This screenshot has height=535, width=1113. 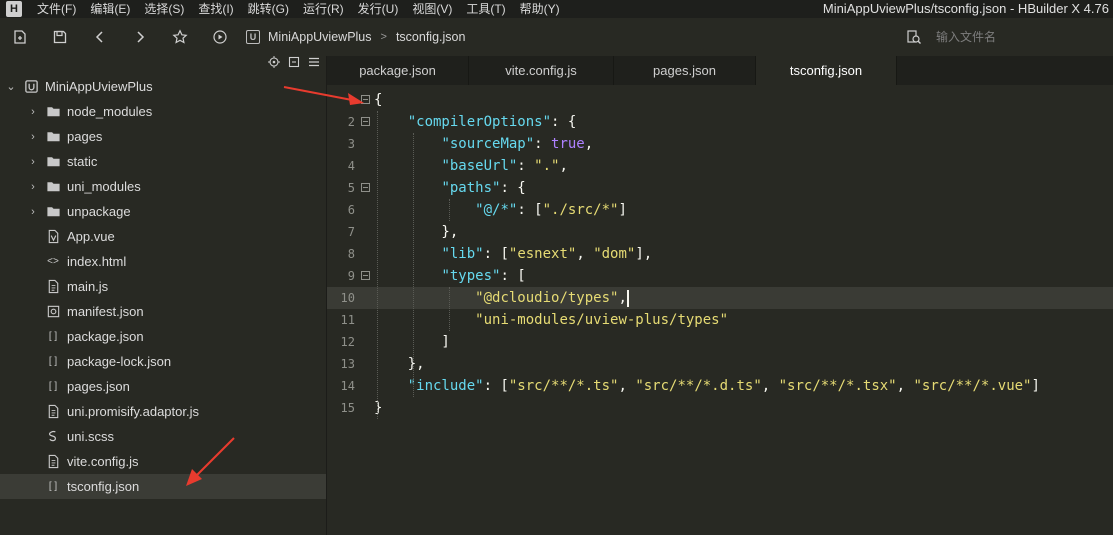 What do you see at coordinates (914, 37) in the screenshot?
I see `search-icon` at bounding box center [914, 37].